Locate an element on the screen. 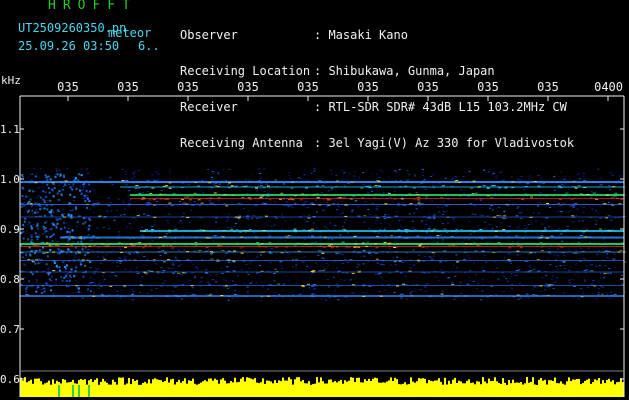  observer-label: Observer is located at coordinates (209, 35).